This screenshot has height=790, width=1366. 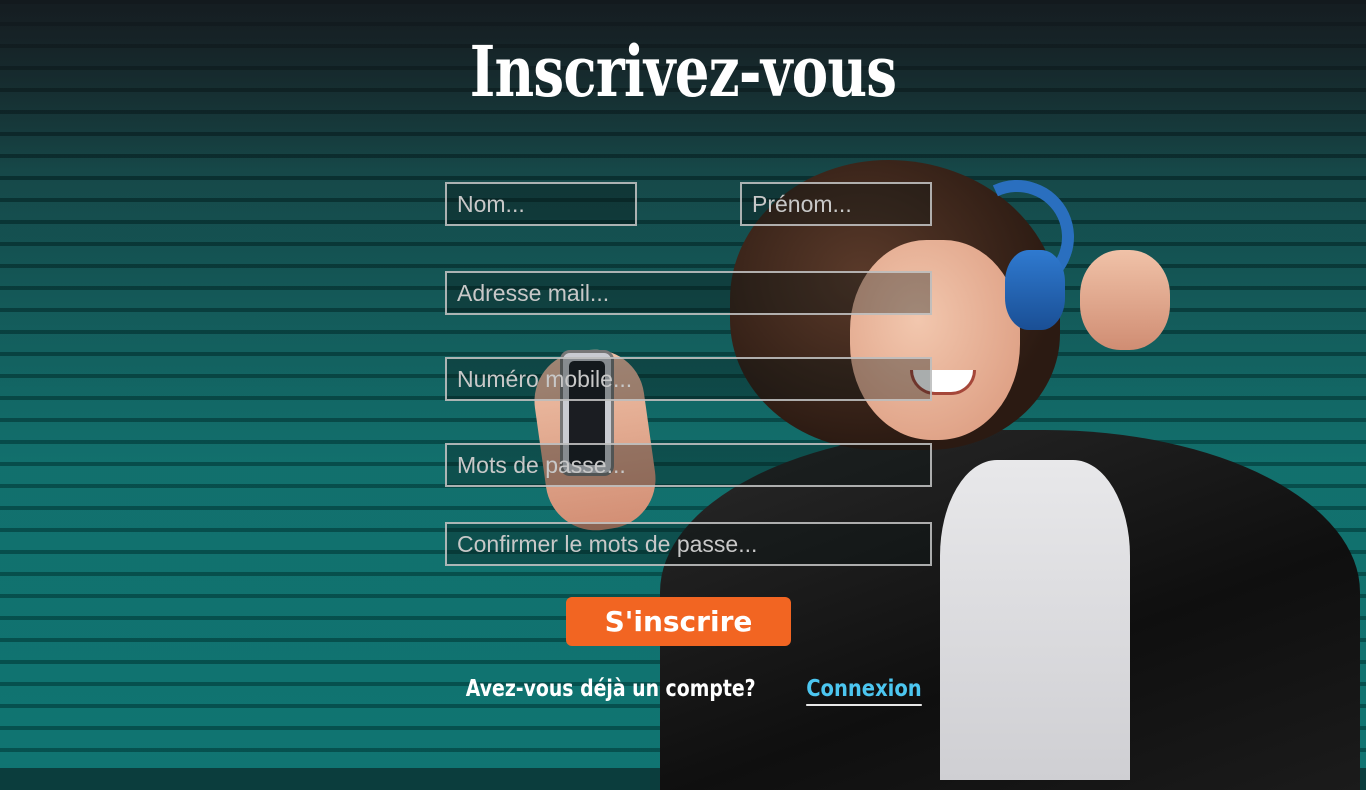 What do you see at coordinates (683, 71) in the screenshot?
I see `page-title: Inscrivez-vous` at bounding box center [683, 71].